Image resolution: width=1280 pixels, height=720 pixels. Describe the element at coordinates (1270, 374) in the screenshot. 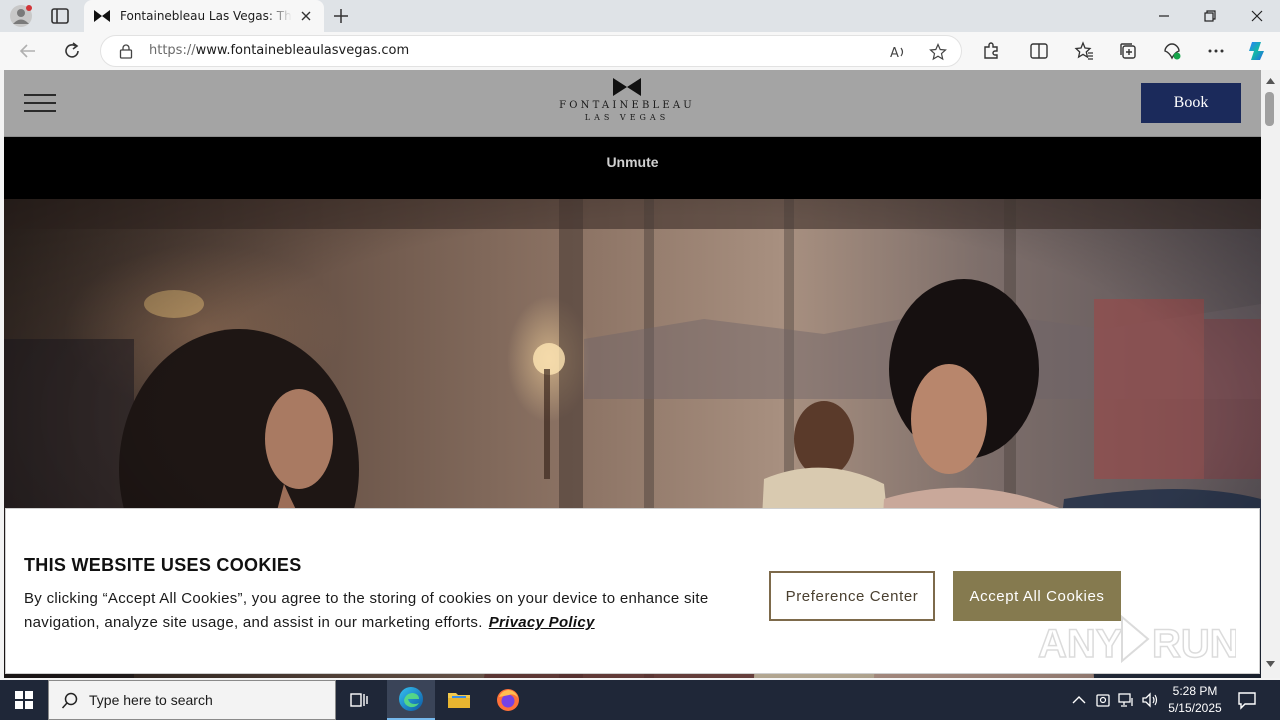

I see `page-scrollbar` at that location.